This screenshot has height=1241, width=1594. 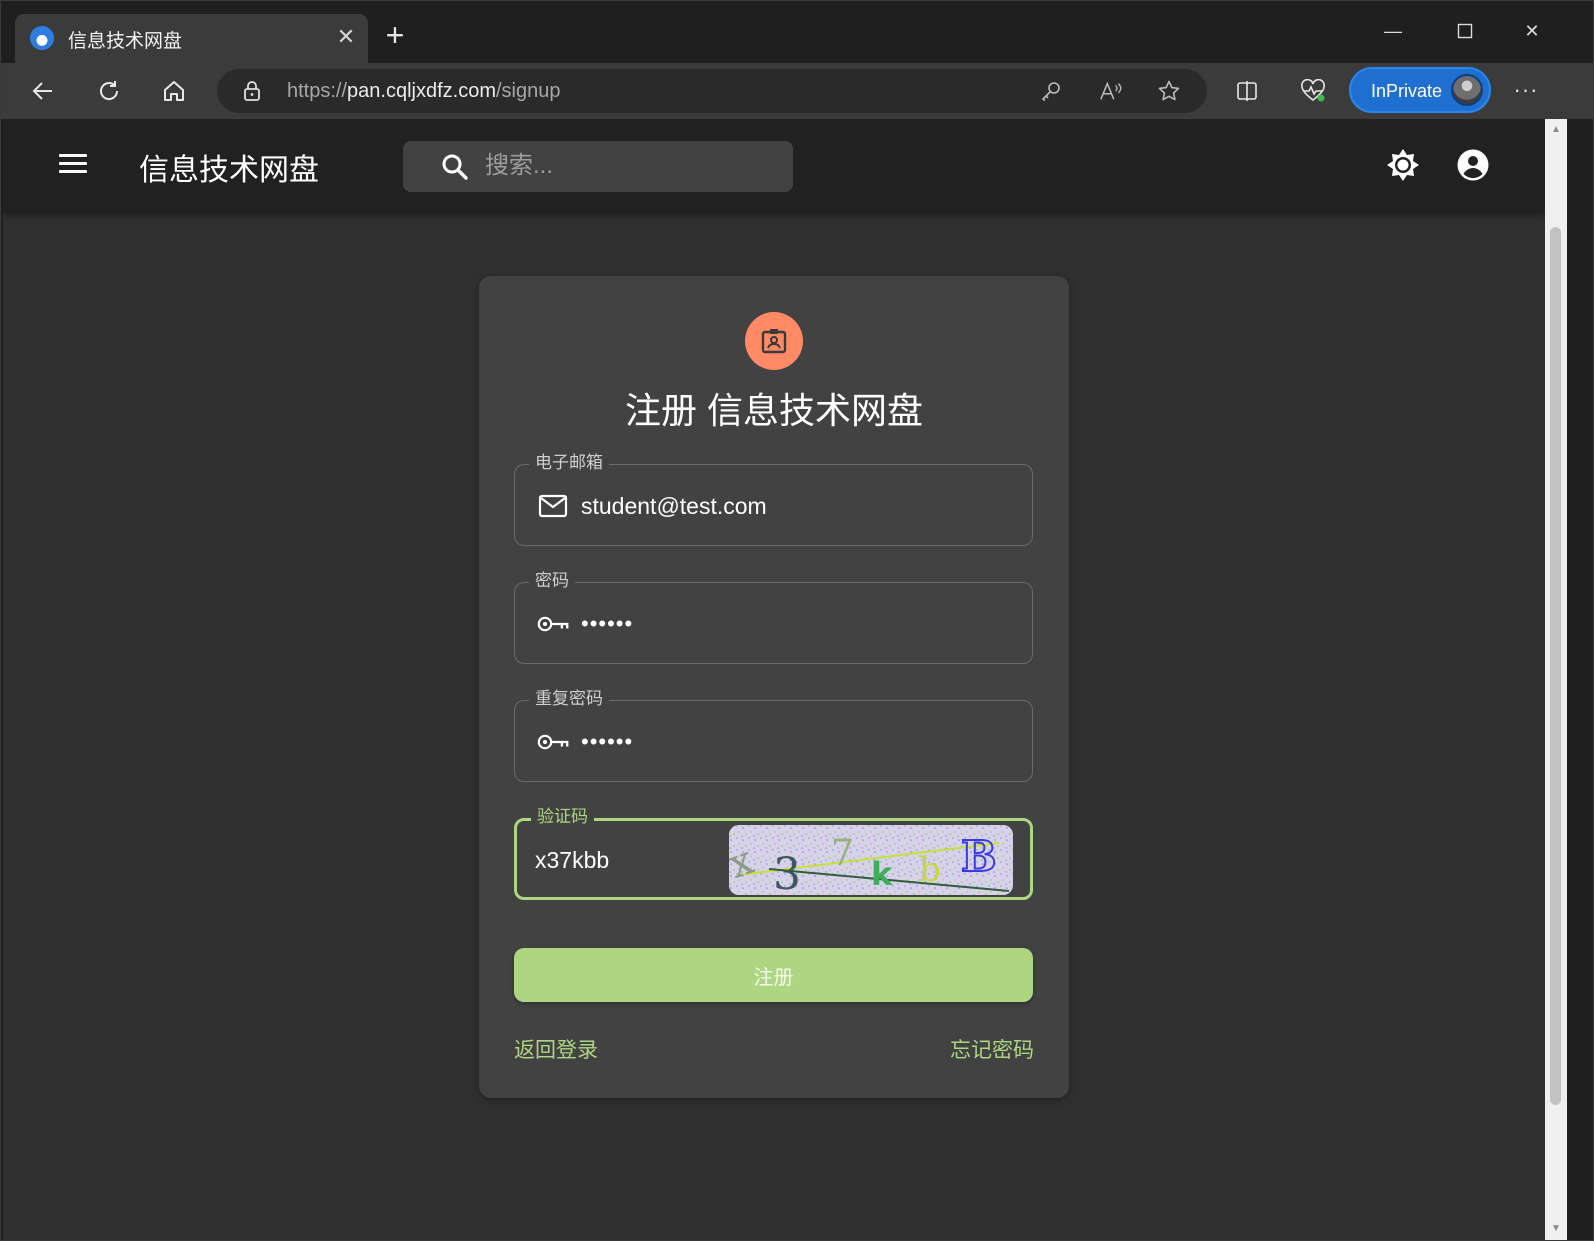 I want to click on site-favicon-icon, so click(x=42, y=38).